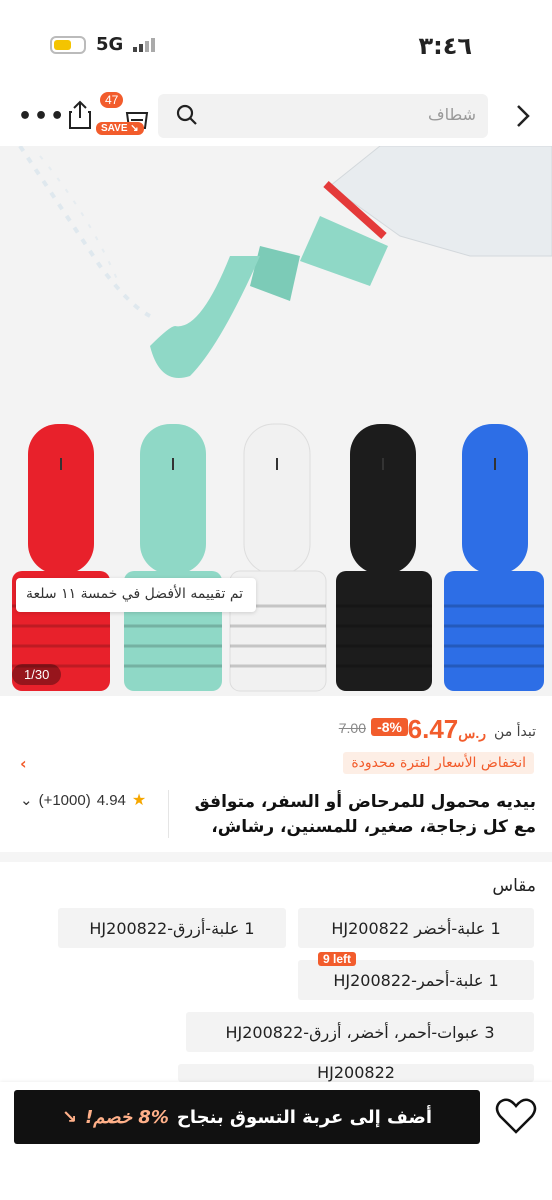 The width and height of the screenshot is (552, 1200). What do you see at coordinates (70, 1117) in the screenshot?
I see `trend-down-icon: ↘` at bounding box center [70, 1117].